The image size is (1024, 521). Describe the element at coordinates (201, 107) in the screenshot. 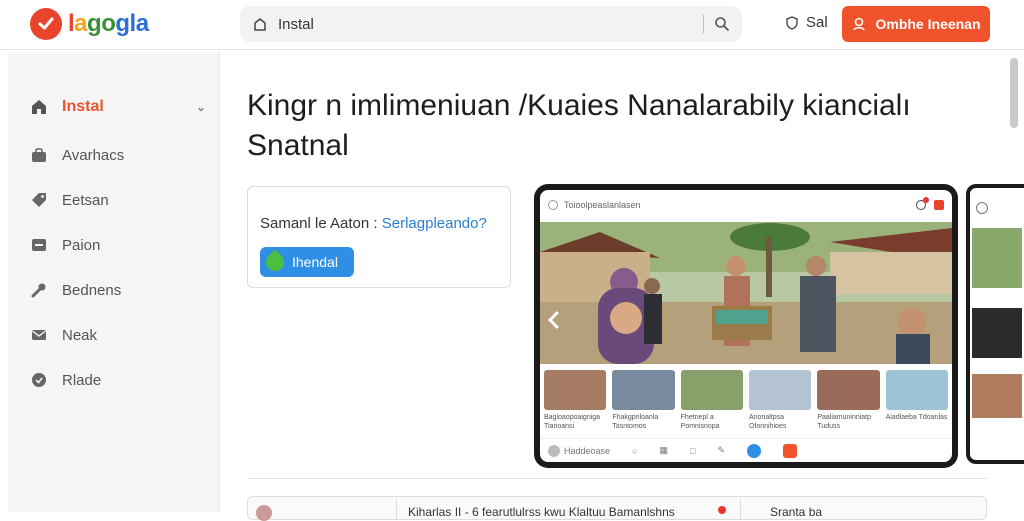

I see `chevron-down-icon: ⌄` at that location.